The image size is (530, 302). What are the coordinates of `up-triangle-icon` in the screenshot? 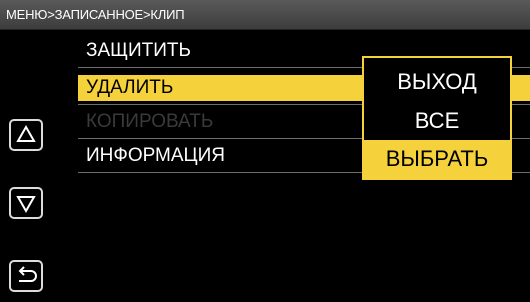 It's located at (26, 133).